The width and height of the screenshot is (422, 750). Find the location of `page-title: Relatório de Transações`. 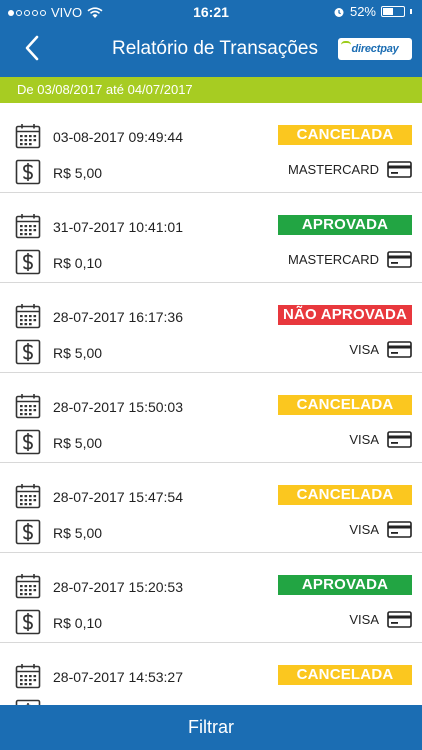

page-title: Relatório de Transações is located at coordinates (215, 48).